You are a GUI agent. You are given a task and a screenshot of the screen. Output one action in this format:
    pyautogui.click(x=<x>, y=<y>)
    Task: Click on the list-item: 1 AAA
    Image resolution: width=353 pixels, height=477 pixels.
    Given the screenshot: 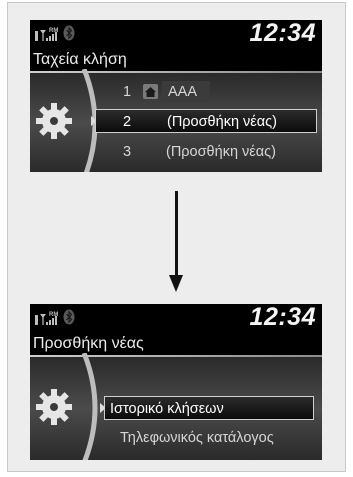 What is the action you would take?
    pyautogui.click(x=218, y=92)
    